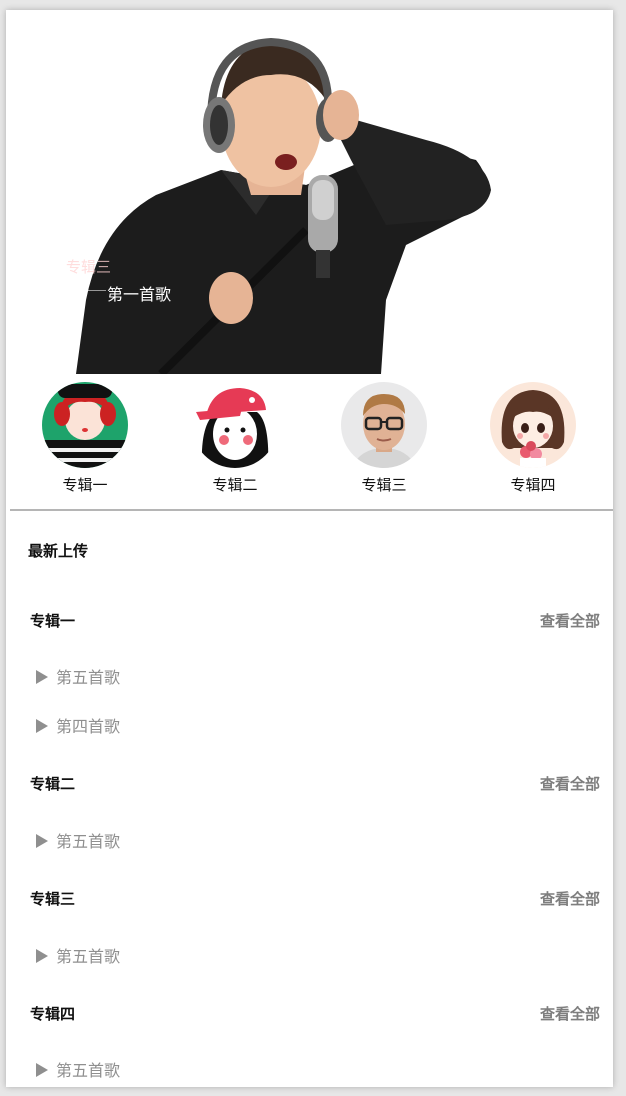 This screenshot has width=626, height=1096. Describe the element at coordinates (85, 485) in the screenshot. I see `album-name: 专辑一` at that location.